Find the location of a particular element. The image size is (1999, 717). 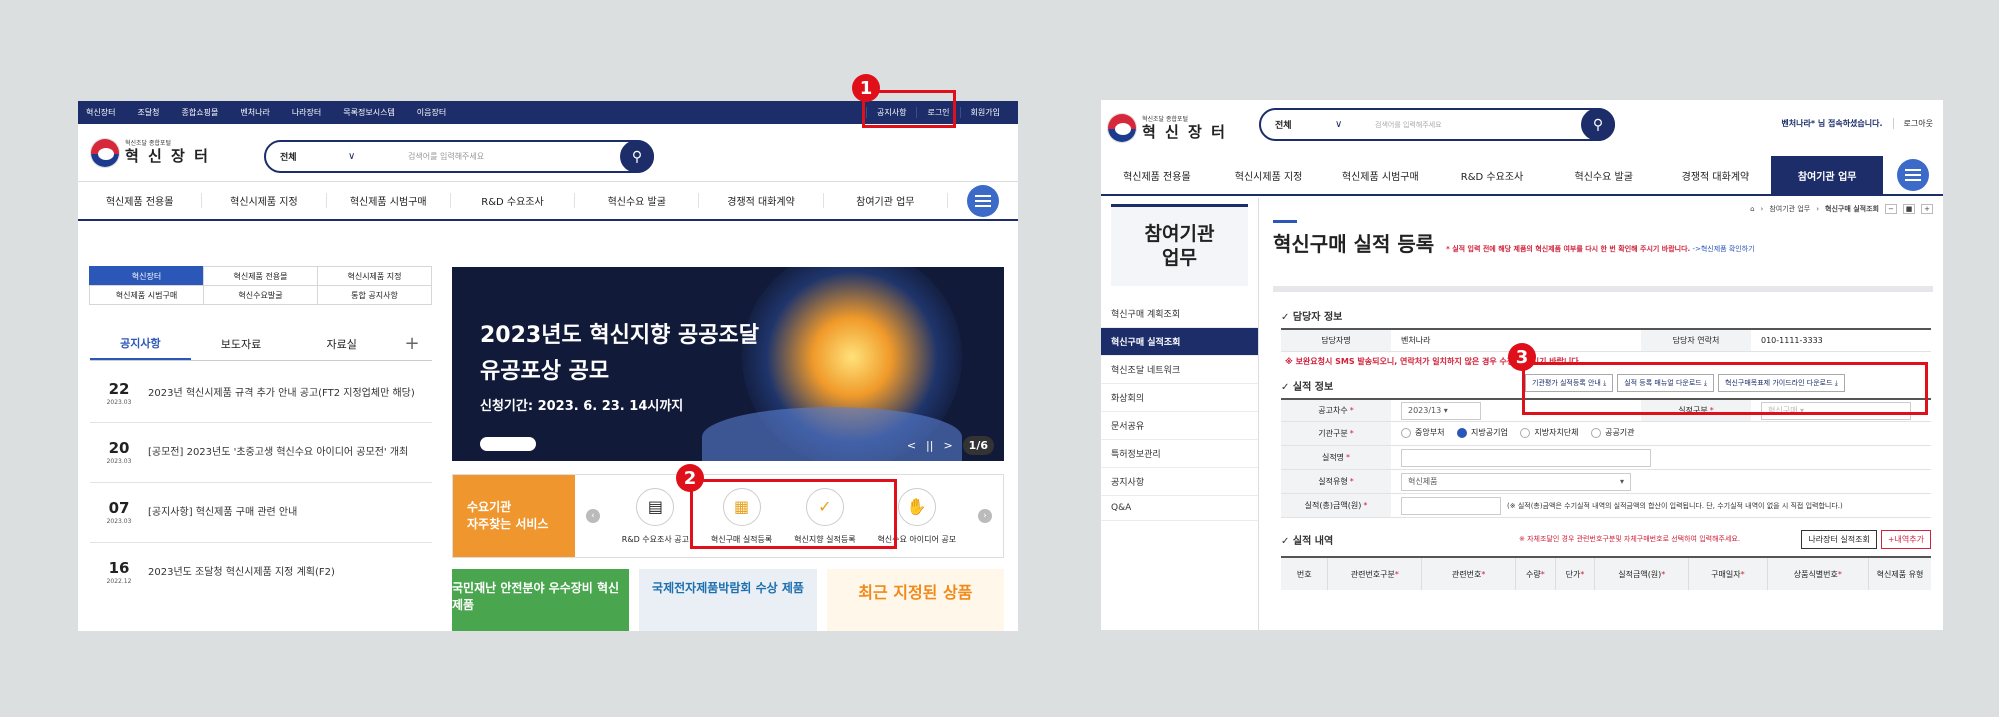

quick-tab: 혁신시제품 지정 is located at coordinates (374, 276).